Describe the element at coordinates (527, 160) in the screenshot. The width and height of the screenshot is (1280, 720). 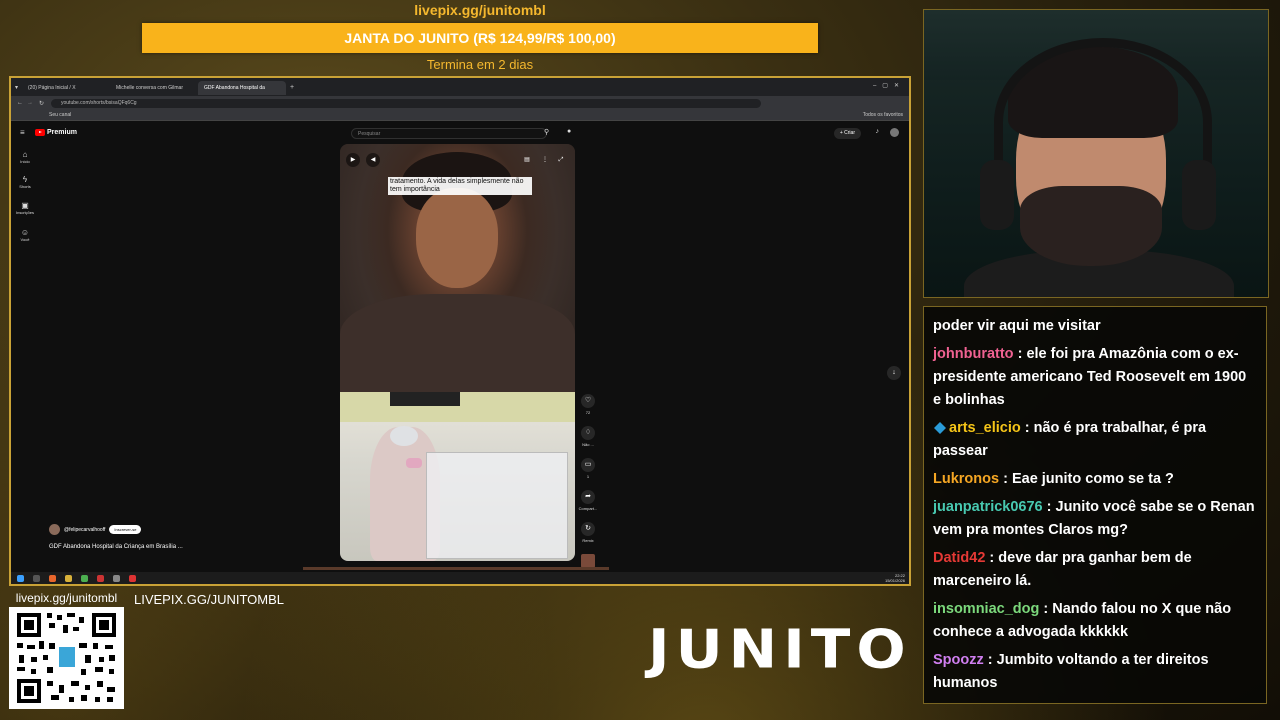
I see `captions-icon: ▤` at that location.